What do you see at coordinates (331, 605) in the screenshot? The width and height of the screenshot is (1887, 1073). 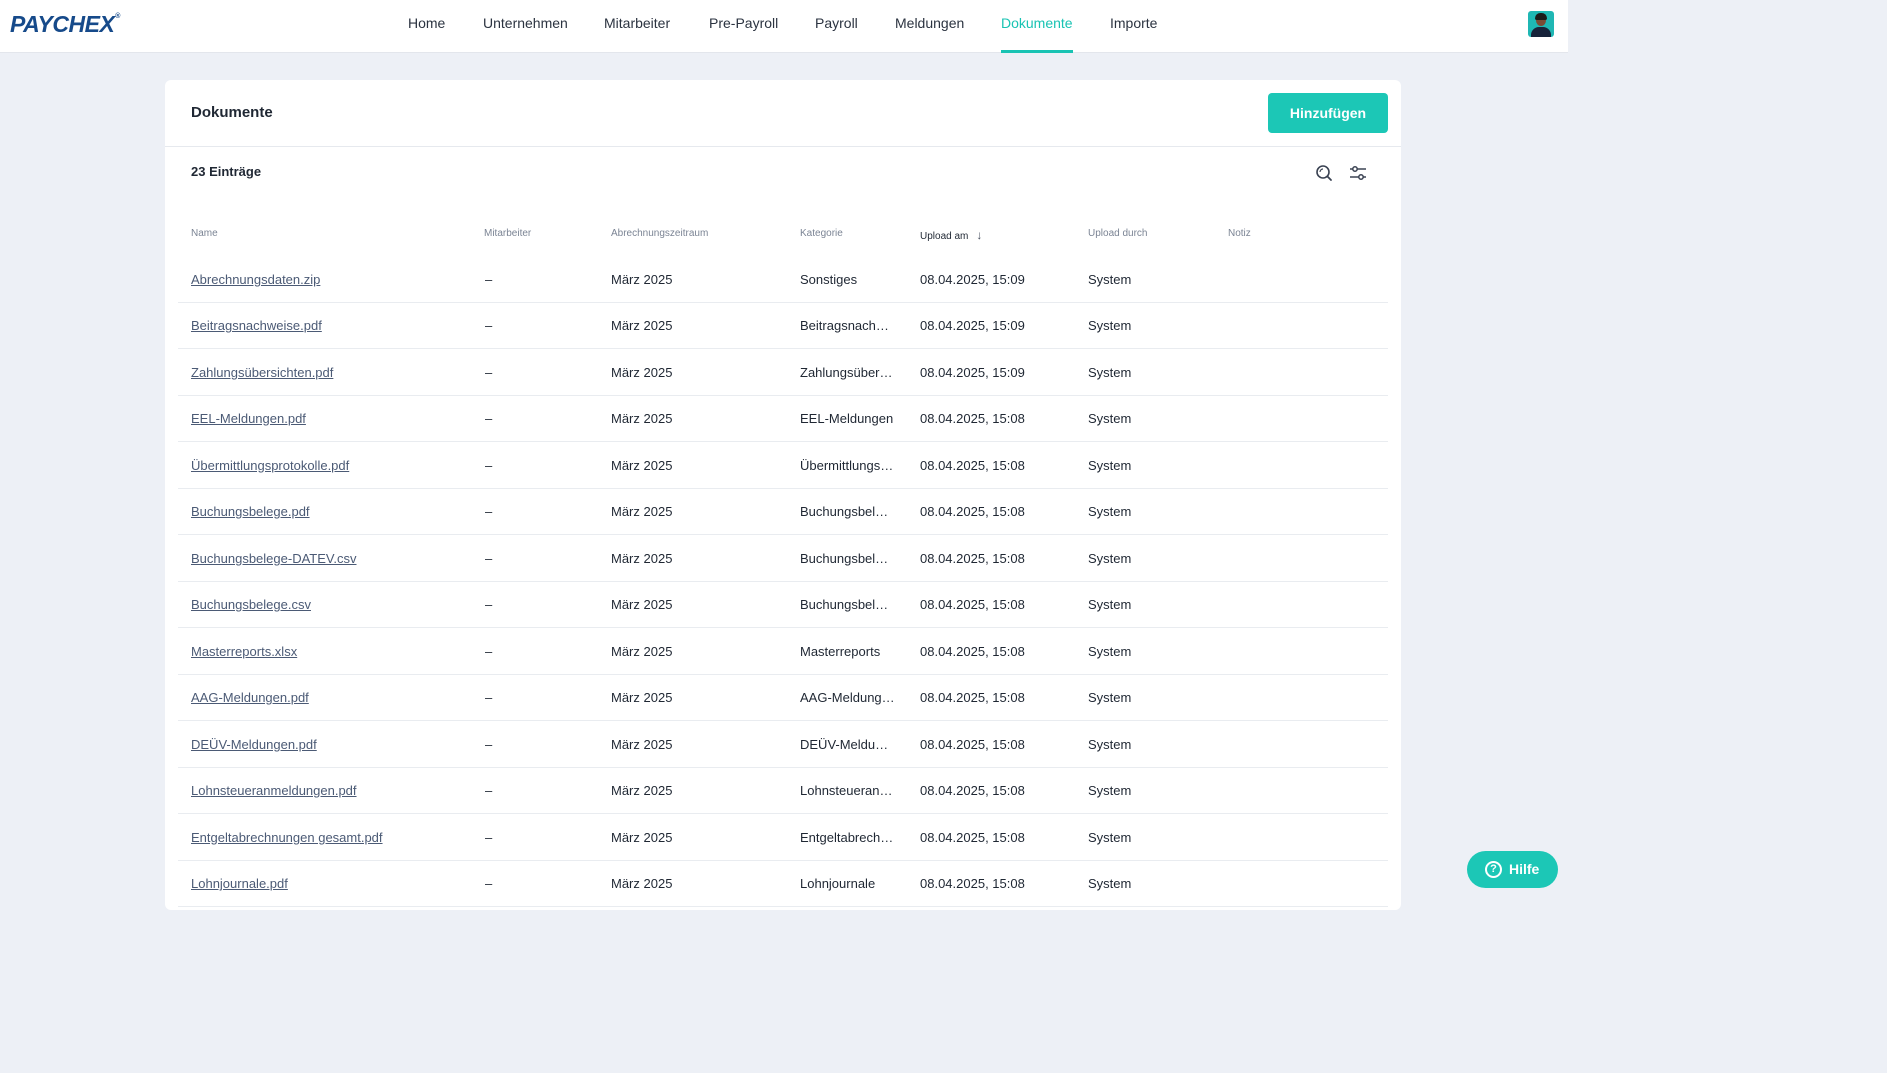 I see `document-name-link: Buchungsbelege.csv` at bounding box center [331, 605].